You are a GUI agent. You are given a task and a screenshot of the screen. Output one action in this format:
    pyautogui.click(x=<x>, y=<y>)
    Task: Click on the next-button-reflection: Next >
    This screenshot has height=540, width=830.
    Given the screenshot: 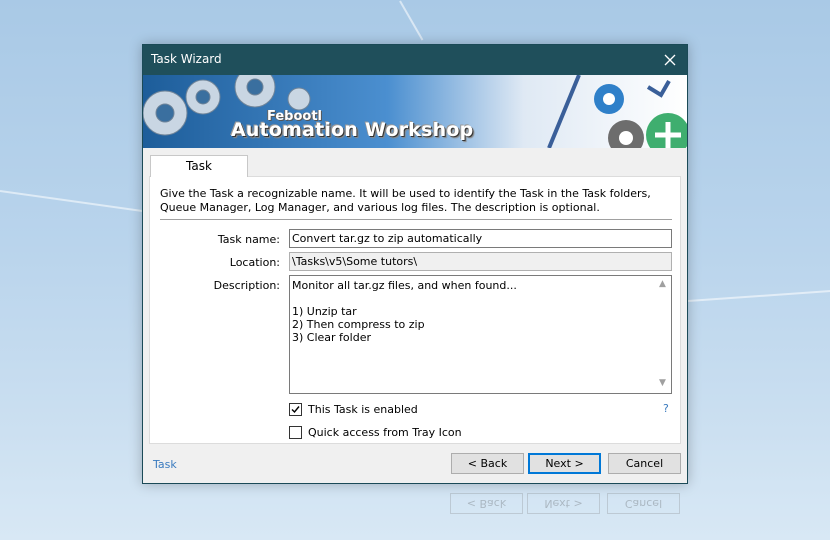 What is the action you would take?
    pyautogui.click(x=563, y=503)
    